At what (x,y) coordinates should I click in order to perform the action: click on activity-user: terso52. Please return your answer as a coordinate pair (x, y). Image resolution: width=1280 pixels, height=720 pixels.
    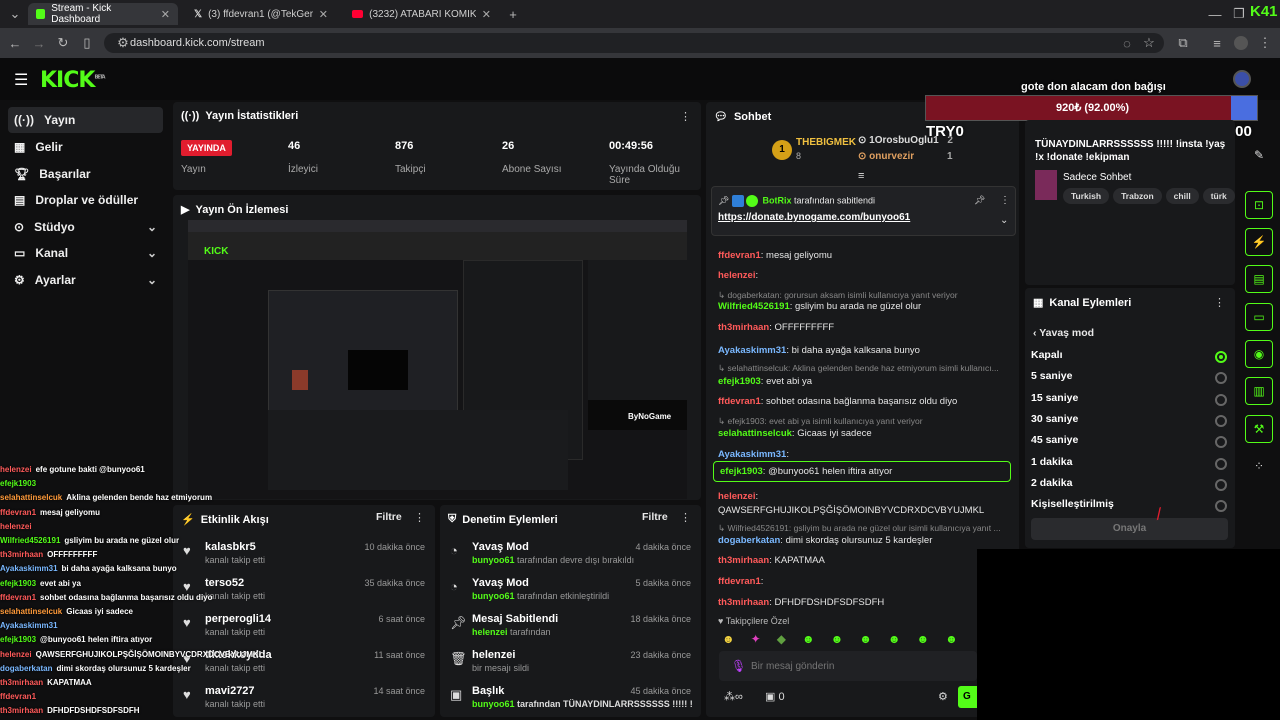
    Looking at the image, I should click on (224, 583).